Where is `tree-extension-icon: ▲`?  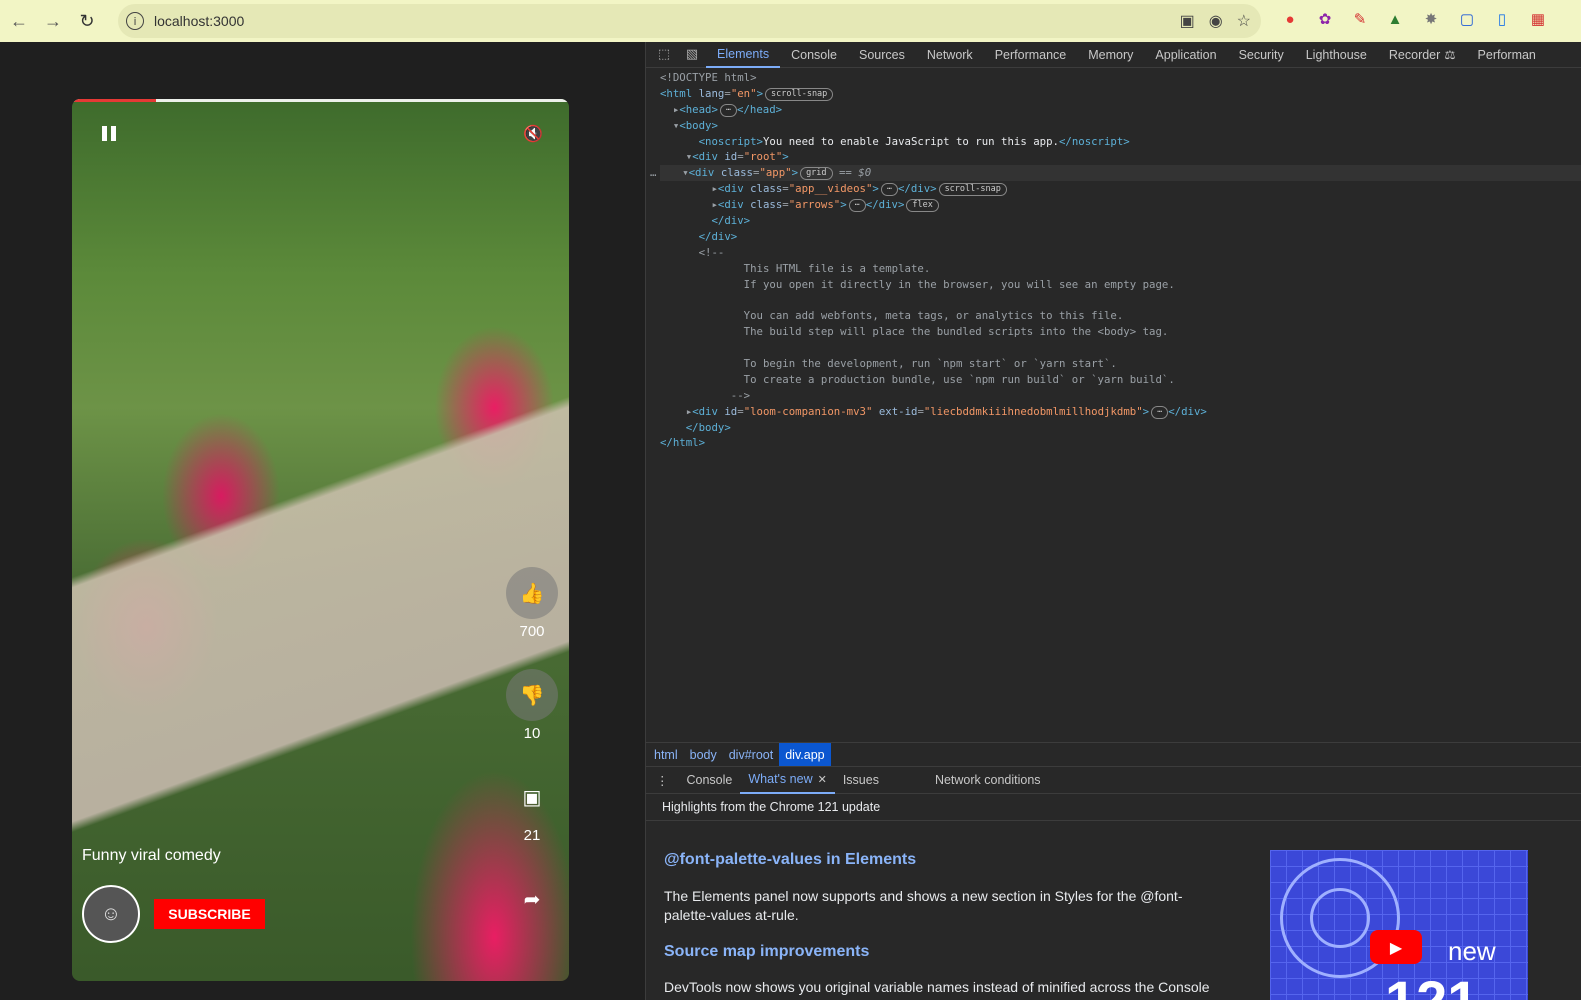 tree-extension-icon: ▲ is located at coordinates (1395, 19).